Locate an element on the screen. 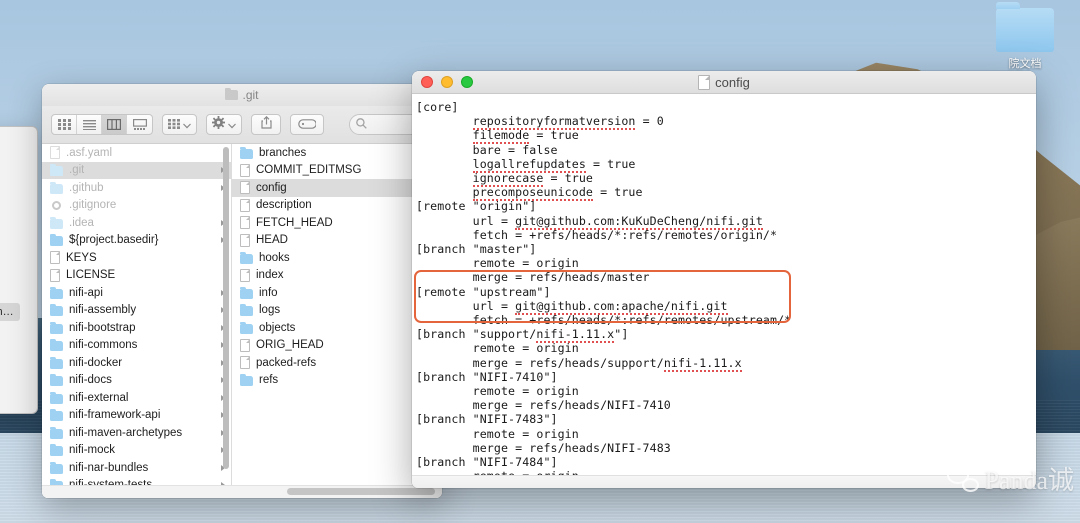 This screenshot has width=1080, height=523. list-item: 序 is located at coordinates (18, 208).